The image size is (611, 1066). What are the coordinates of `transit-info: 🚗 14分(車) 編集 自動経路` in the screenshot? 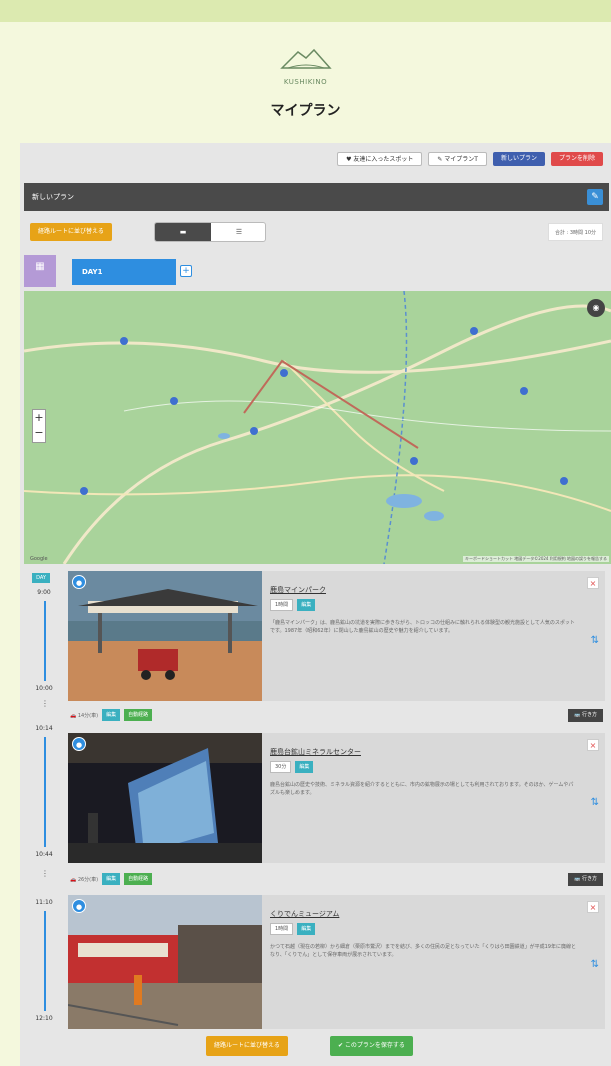 It's located at (111, 715).